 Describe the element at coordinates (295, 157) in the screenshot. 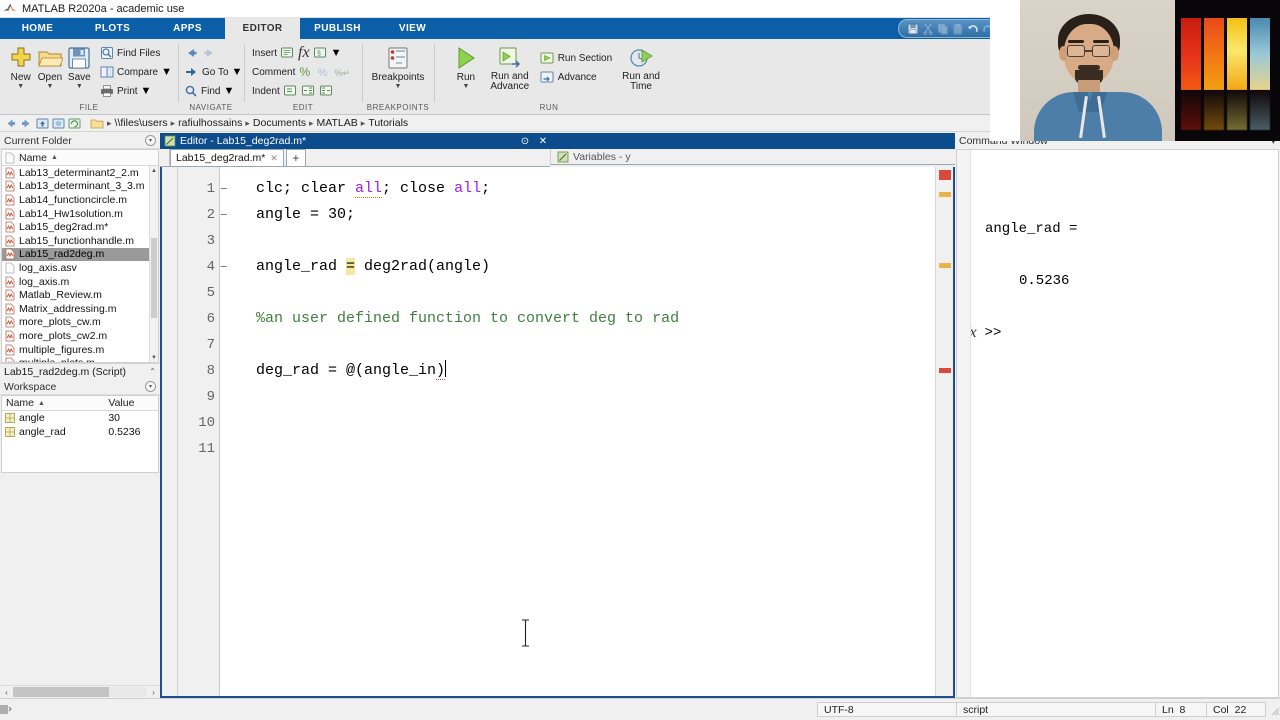

I see `new-tab-button: +` at that location.